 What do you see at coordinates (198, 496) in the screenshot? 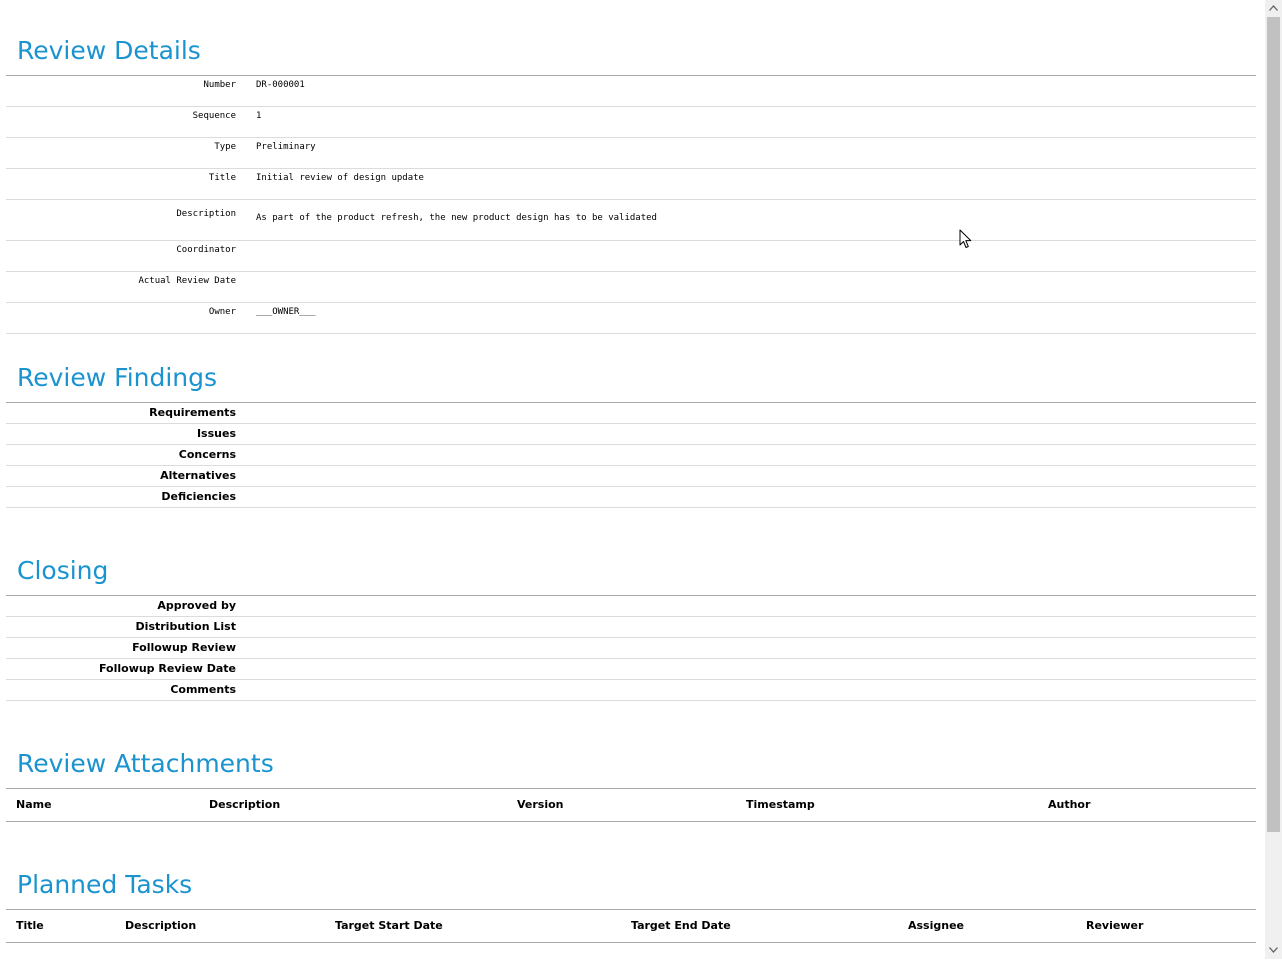
I see `field-label: Deficiencies` at bounding box center [198, 496].